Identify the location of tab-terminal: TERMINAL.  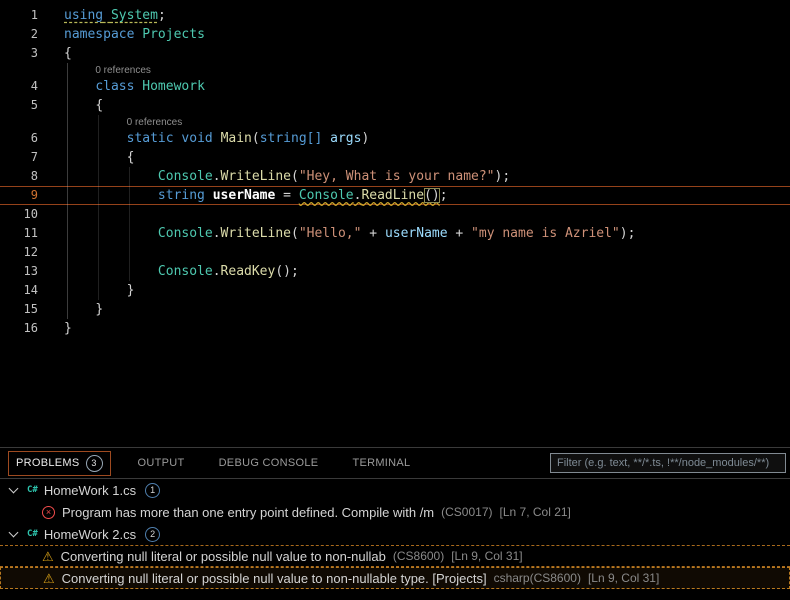
(381, 463).